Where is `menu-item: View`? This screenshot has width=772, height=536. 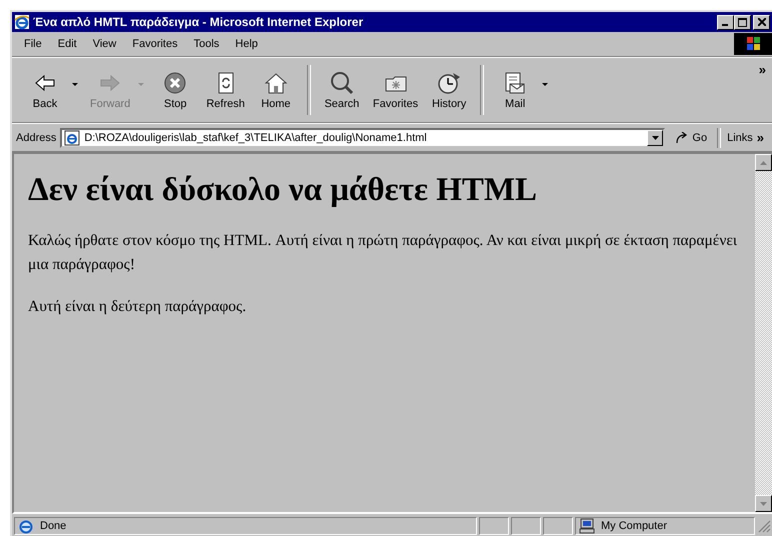 menu-item: View is located at coordinates (104, 44).